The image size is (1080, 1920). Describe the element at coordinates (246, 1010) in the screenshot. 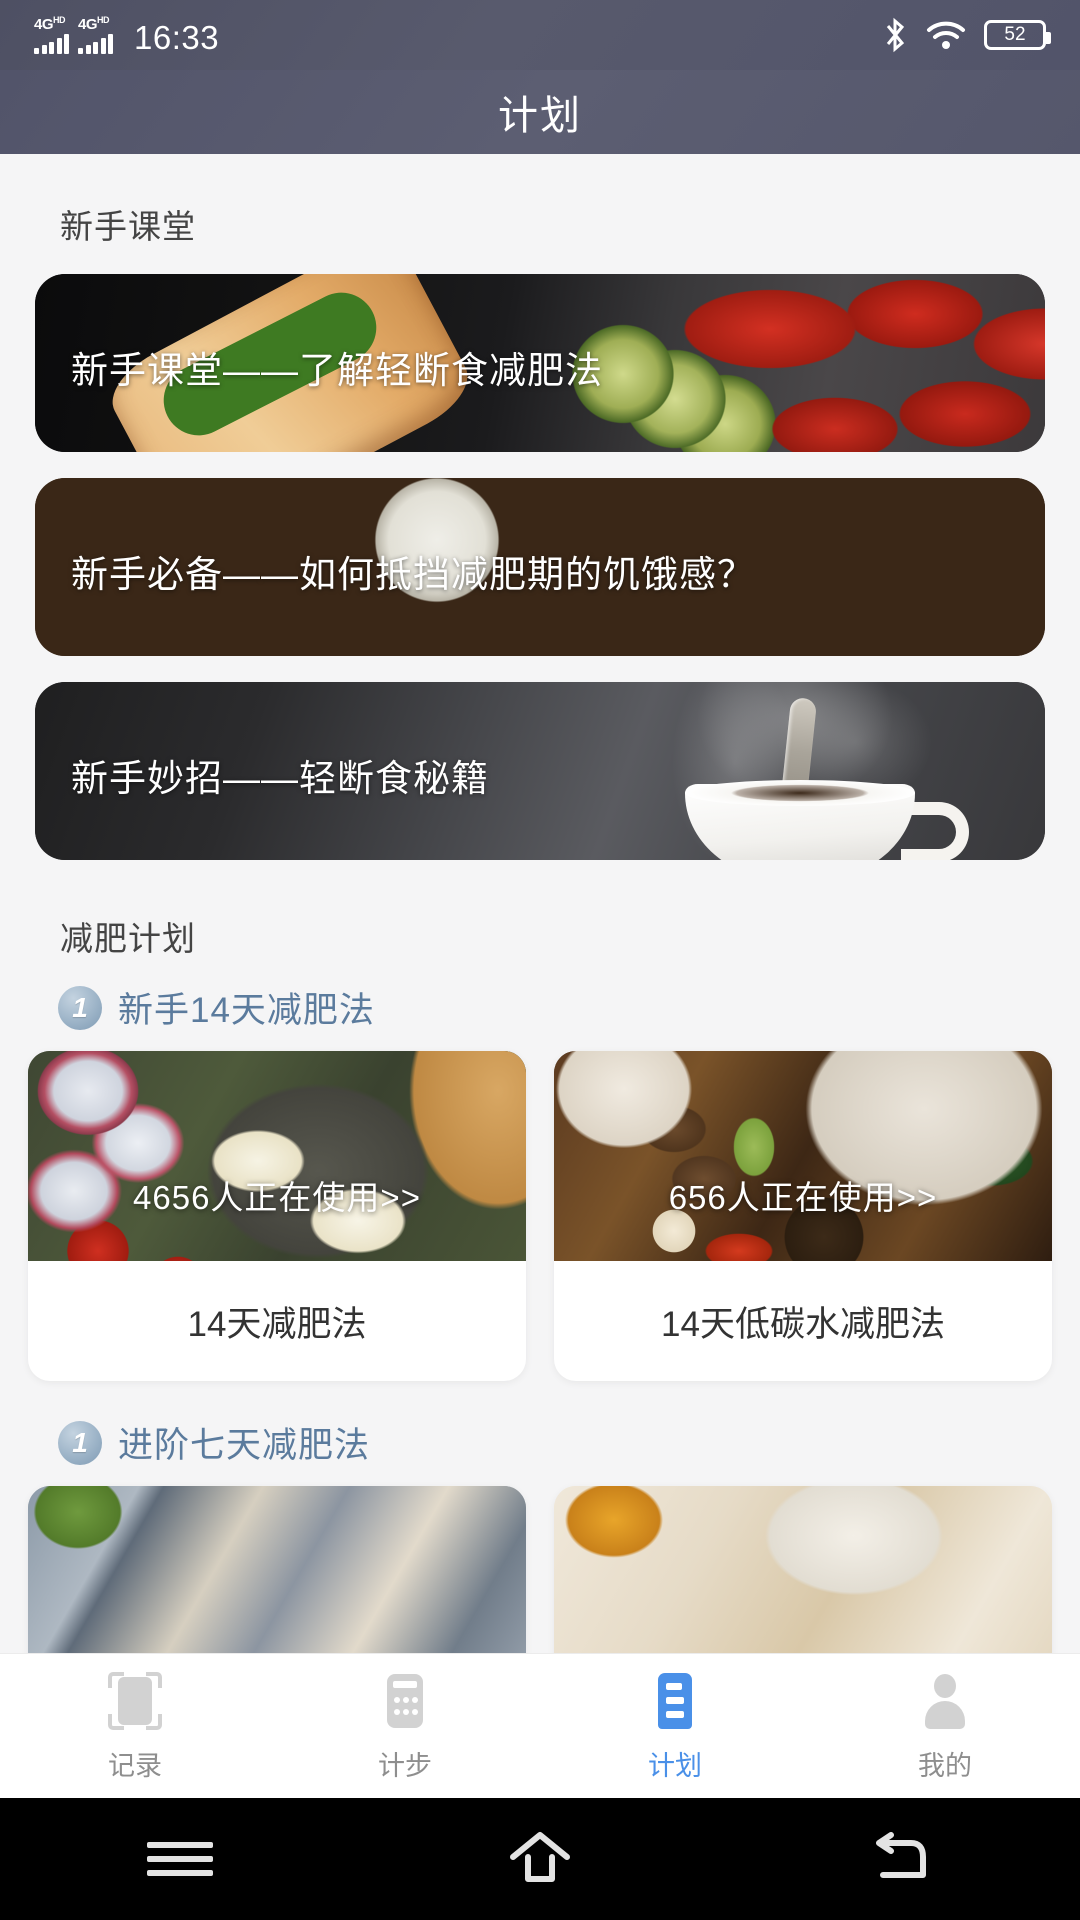

I see `plan-group-title-1: 新手14天减肥法` at that location.